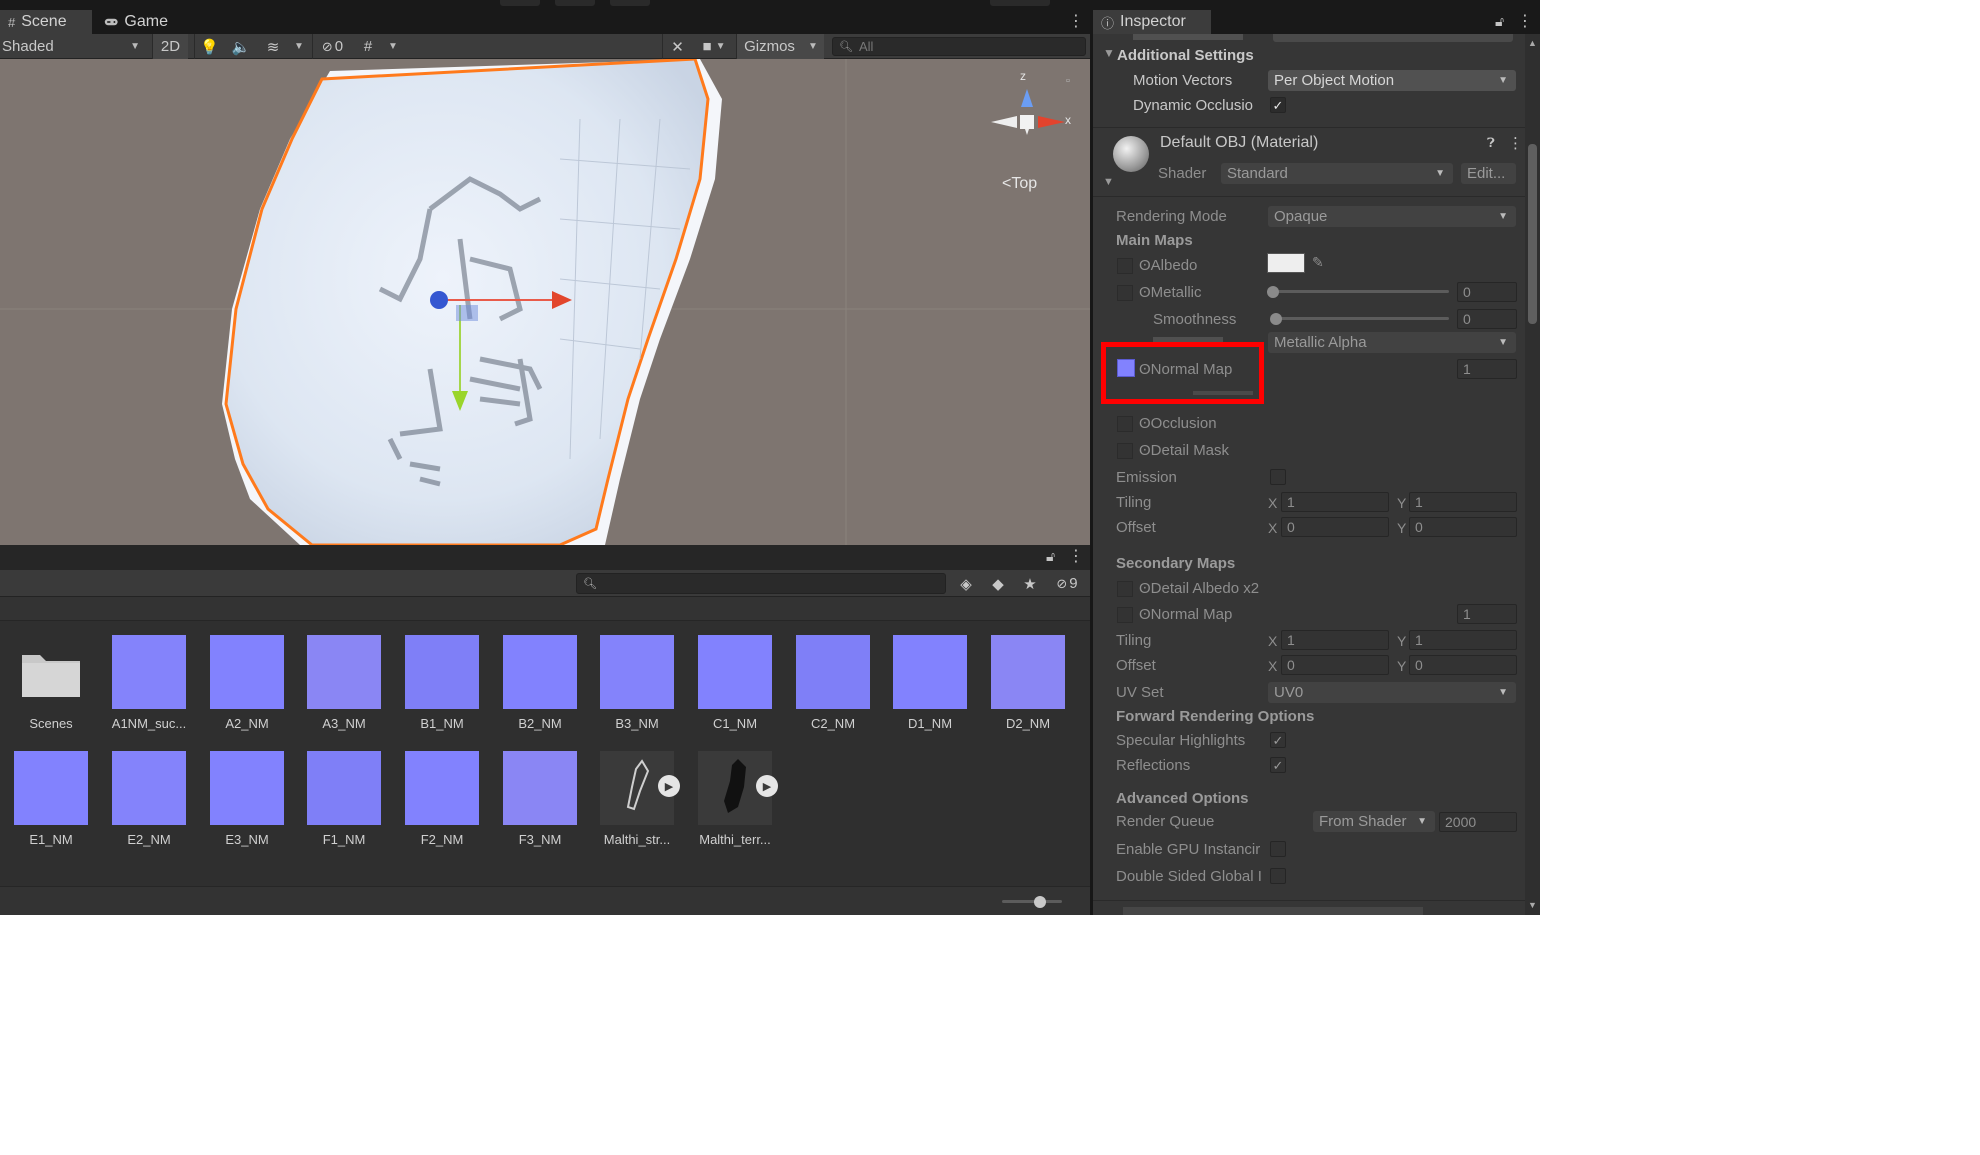  What do you see at coordinates (1525, 22) in the screenshot?
I see `inspector-menu-kebab-icon: ⋮` at bounding box center [1525, 22].